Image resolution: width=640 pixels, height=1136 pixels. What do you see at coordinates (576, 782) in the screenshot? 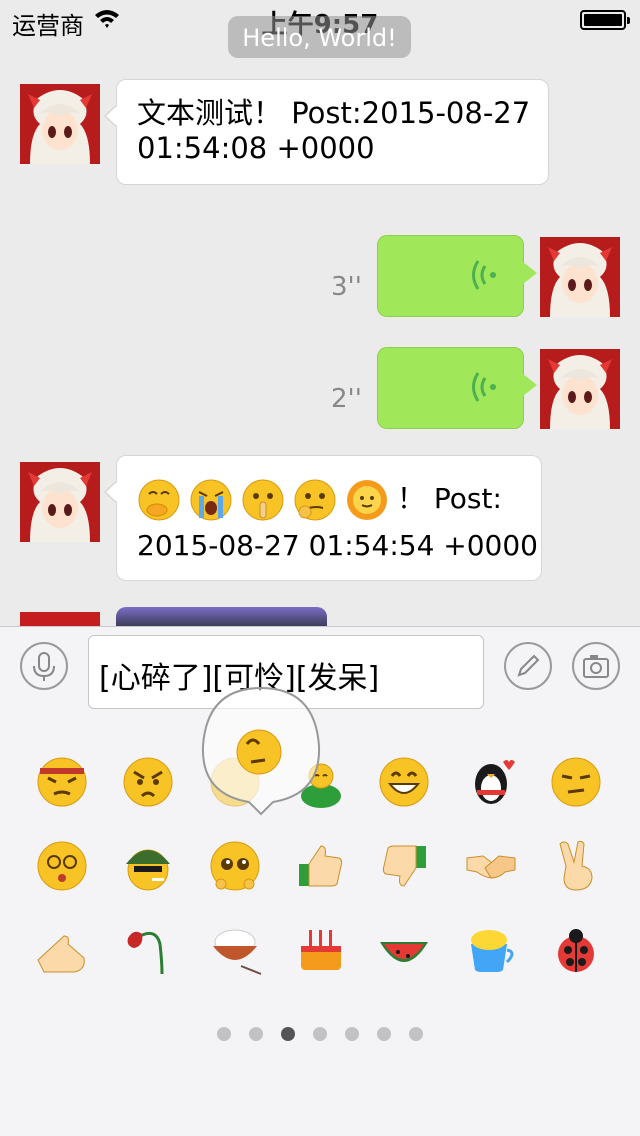
I see `smirk-face-icon` at bounding box center [576, 782].